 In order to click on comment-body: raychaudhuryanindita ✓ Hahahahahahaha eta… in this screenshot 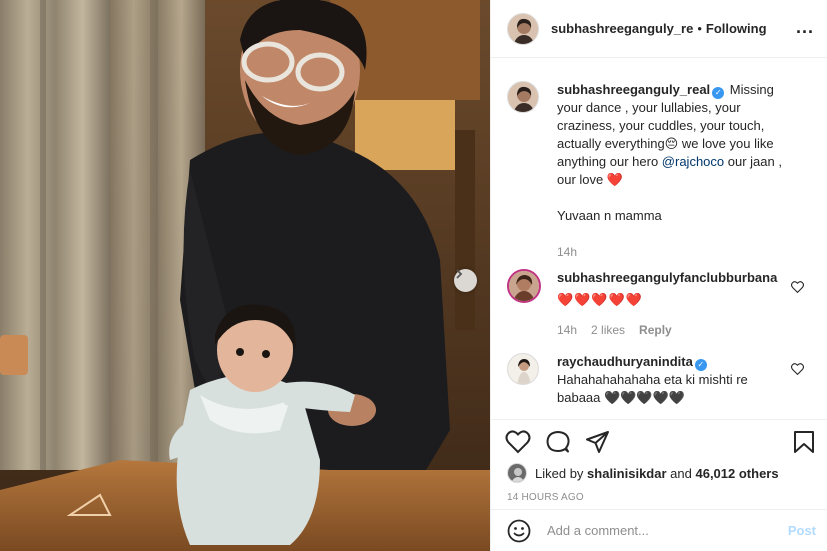, I will do `click(674, 380)`.